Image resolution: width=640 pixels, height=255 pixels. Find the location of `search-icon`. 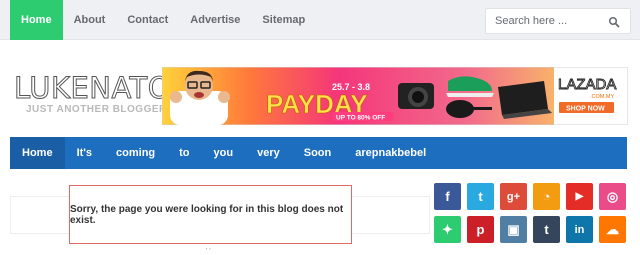

search-icon is located at coordinates (614, 22).